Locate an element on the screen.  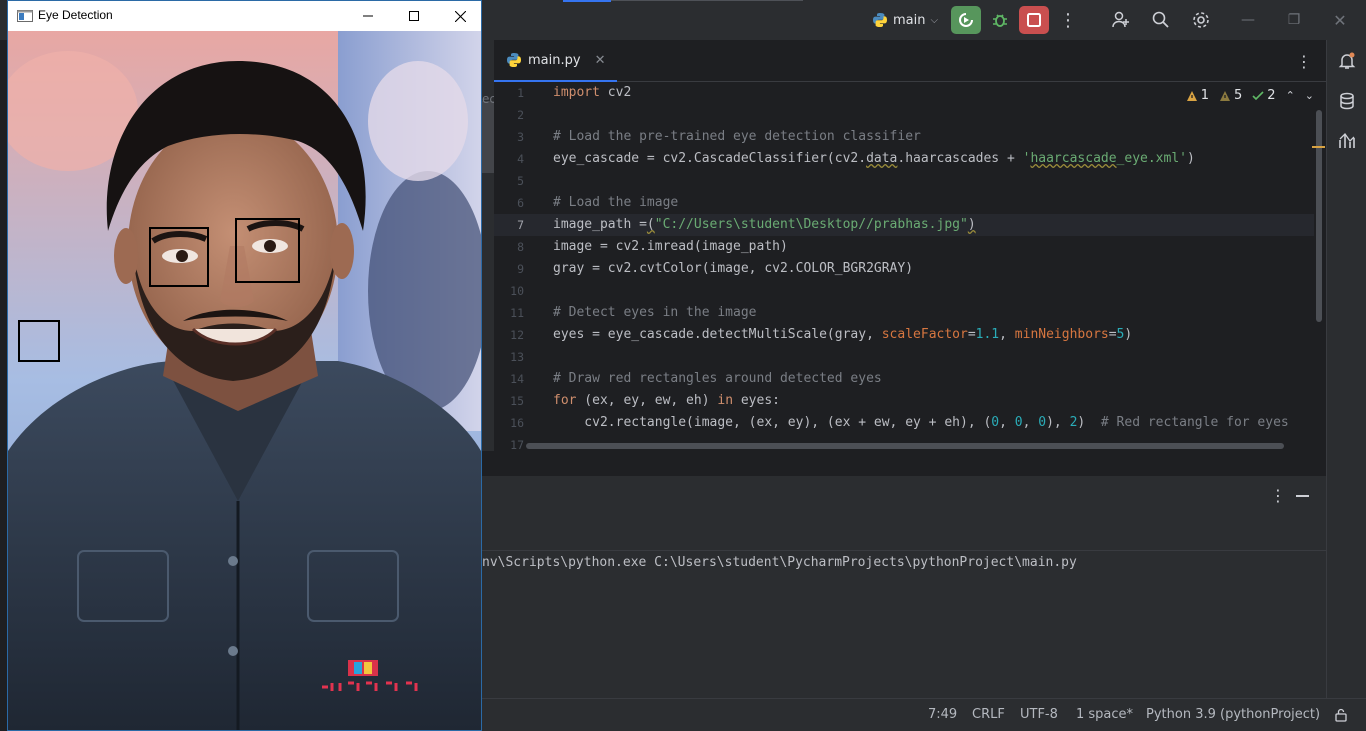
code-line-8: image = cv2.imread(image_path) is located at coordinates (670, 246).